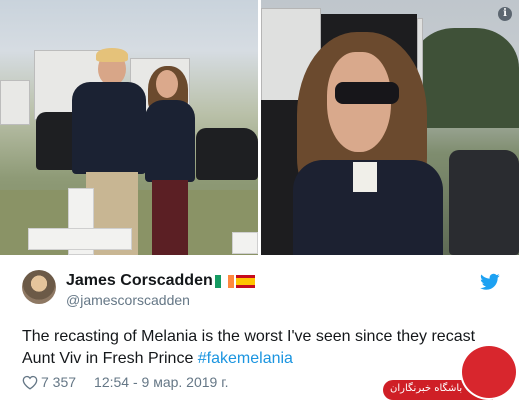  Describe the element at coordinates (110, 358) in the screenshot. I see `tweet-line-2-text: Aunt Viv in Fresh Prince` at that location.